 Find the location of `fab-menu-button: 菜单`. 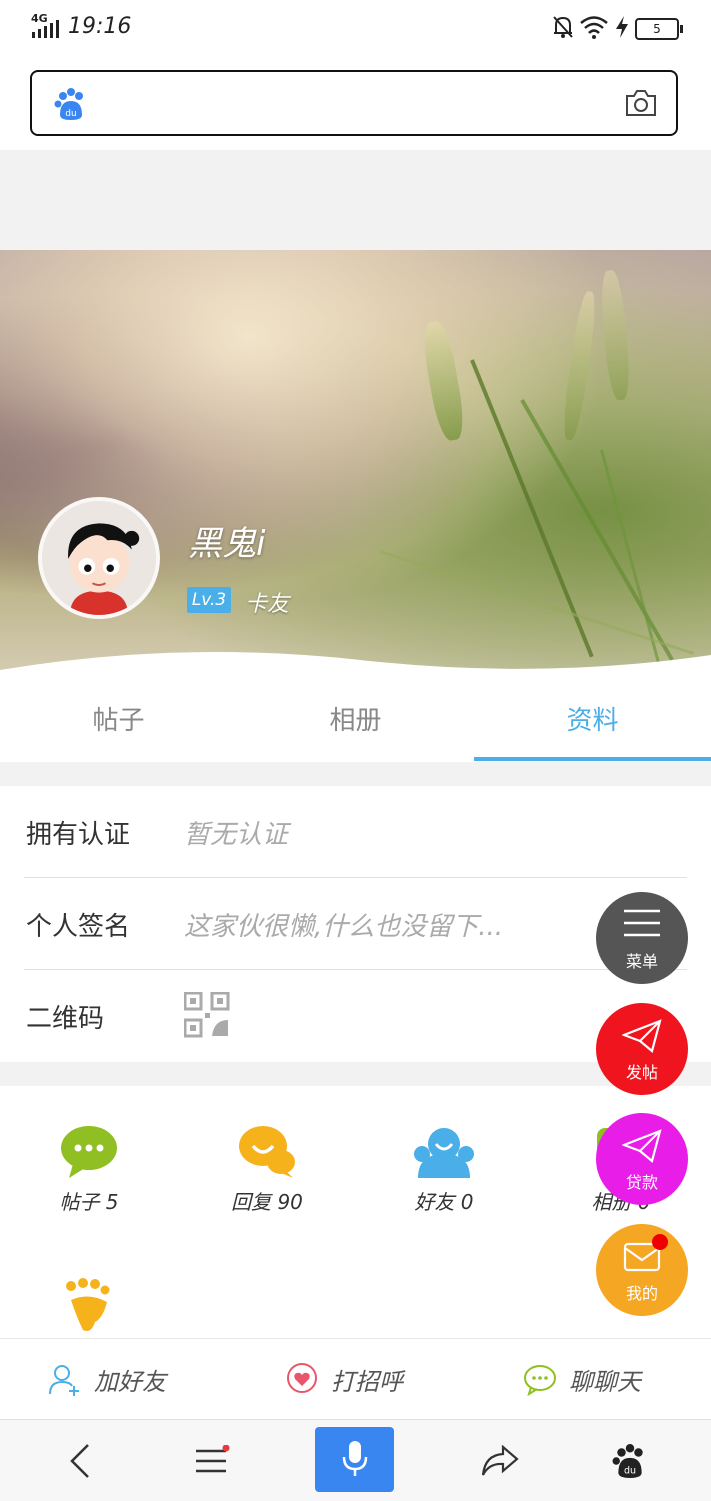

fab-menu-button: 菜单 is located at coordinates (642, 938).